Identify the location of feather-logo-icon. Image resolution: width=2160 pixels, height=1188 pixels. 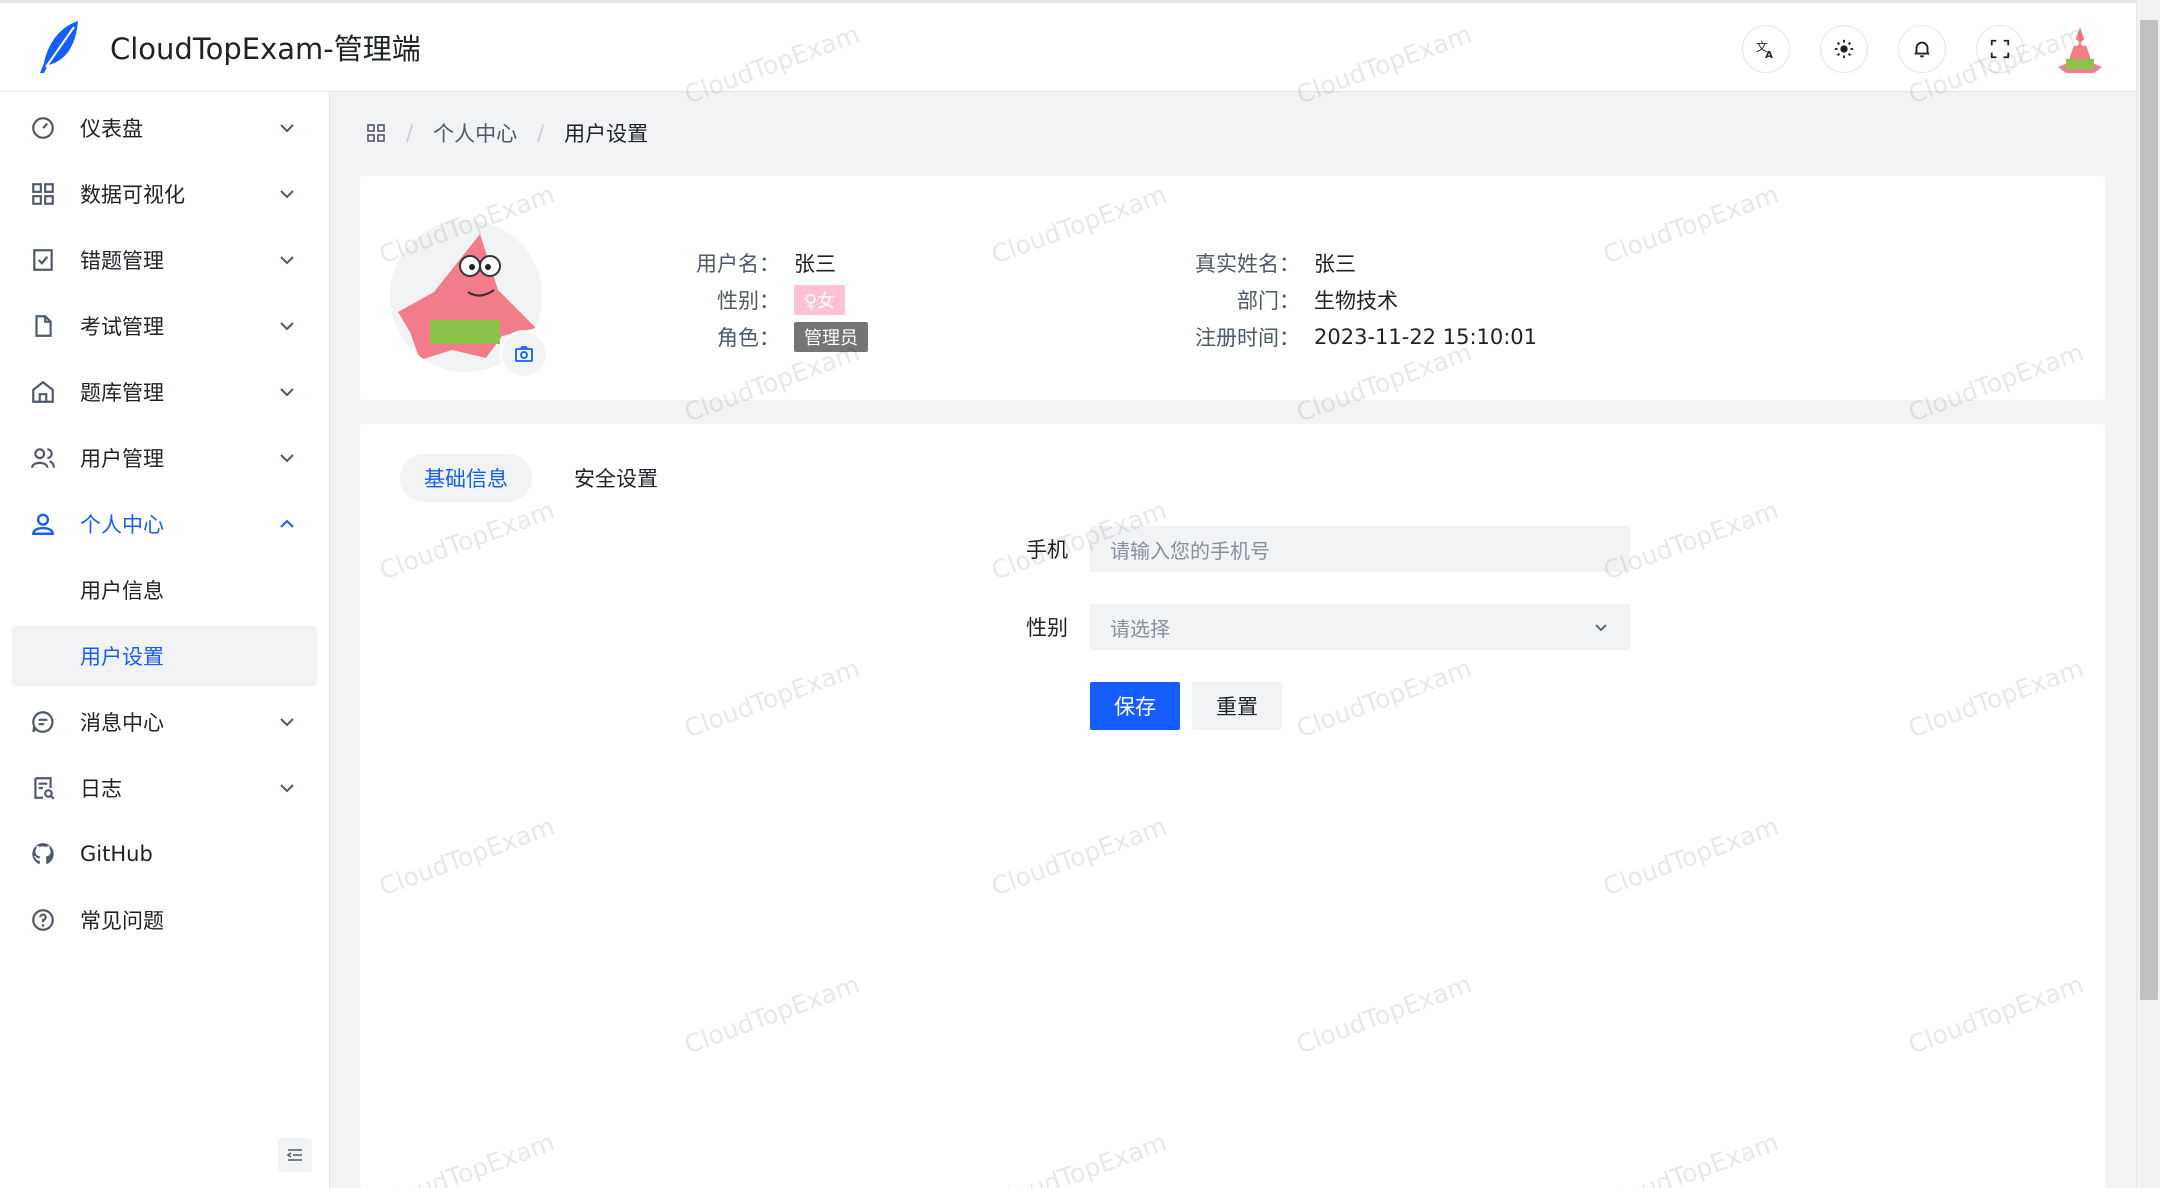
(59, 47).